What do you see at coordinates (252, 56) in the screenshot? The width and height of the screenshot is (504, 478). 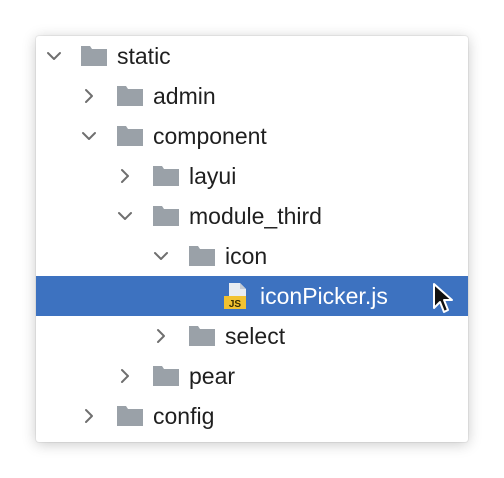 I see `tree-item-static: static` at bounding box center [252, 56].